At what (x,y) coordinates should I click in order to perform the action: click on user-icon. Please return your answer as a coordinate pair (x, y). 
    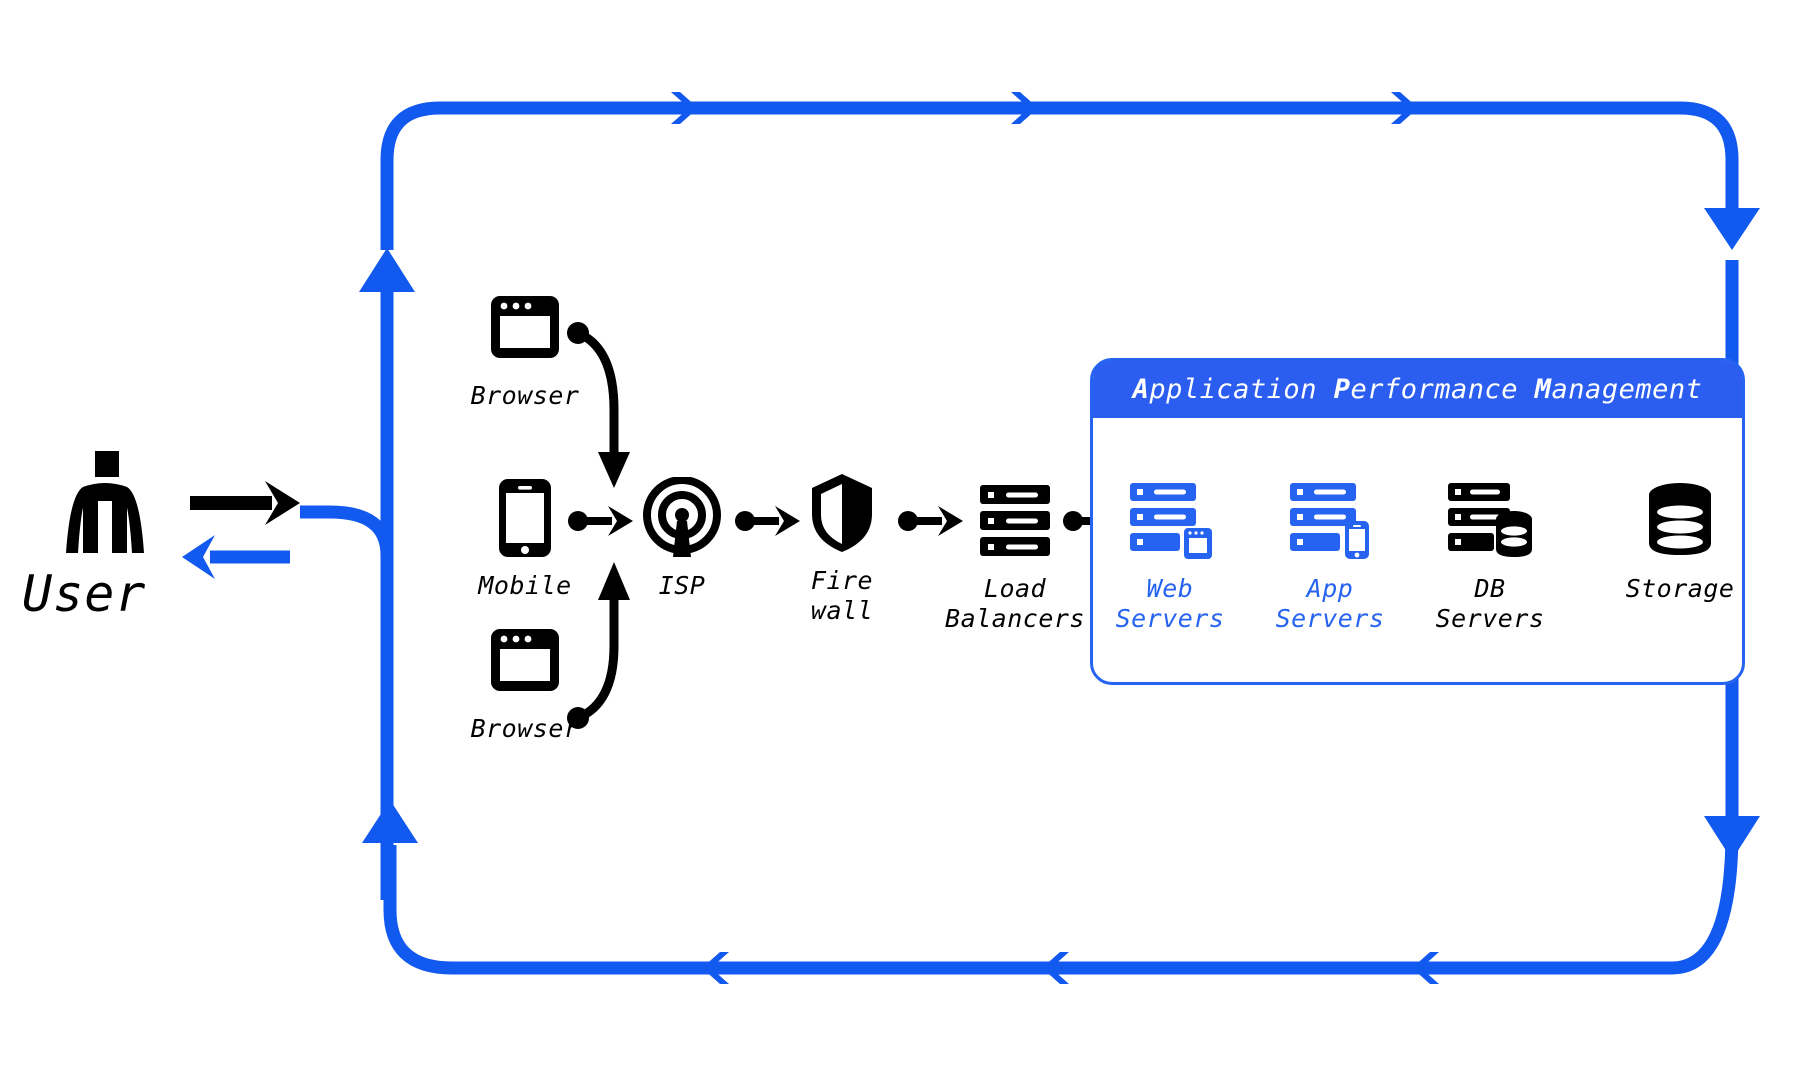
    Looking at the image, I should click on (105, 502).